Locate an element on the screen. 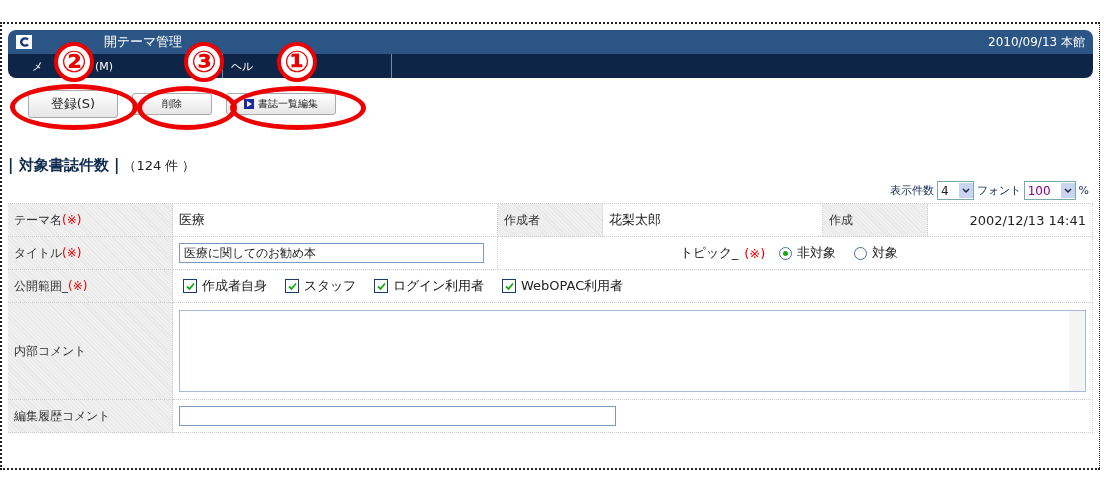 This screenshot has height=480, width=1104. title-input: 医療に関してのお勧め本 is located at coordinates (331, 253).